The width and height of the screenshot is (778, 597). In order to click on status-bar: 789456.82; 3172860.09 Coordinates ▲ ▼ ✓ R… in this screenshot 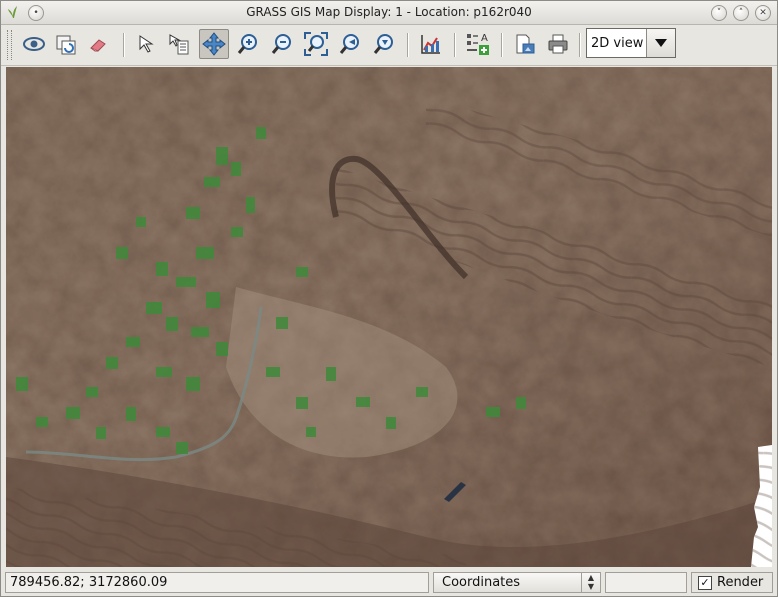, I will do `click(389, 583)`.